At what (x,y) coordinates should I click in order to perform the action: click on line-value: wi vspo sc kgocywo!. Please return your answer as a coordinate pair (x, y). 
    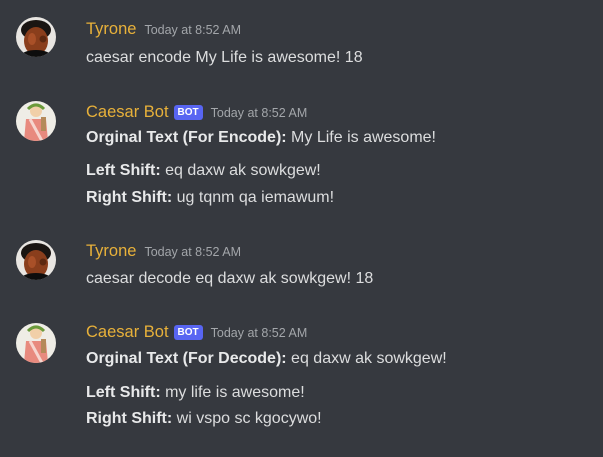
    Looking at the image, I should click on (247, 418).